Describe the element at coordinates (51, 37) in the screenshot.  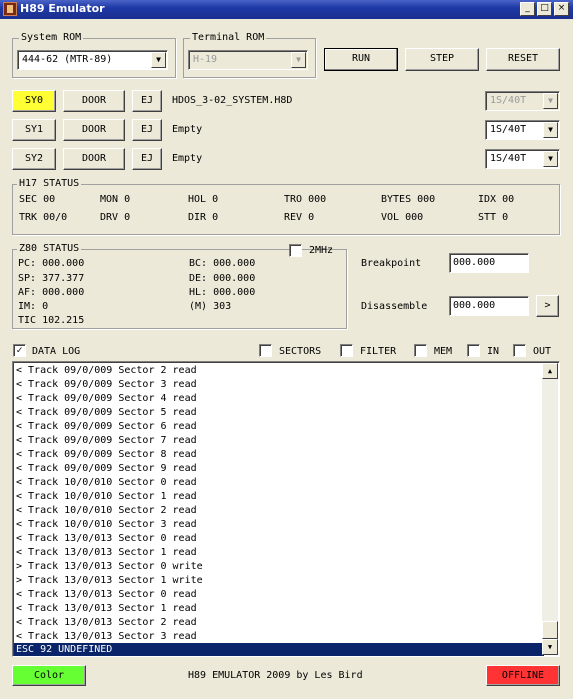
I see `system-rom-label: System ROM` at that location.